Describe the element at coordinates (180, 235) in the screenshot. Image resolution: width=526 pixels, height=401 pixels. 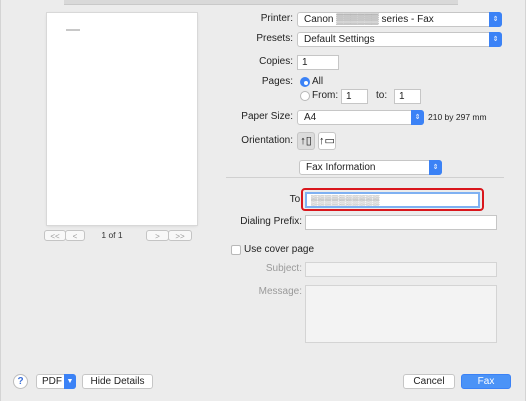
I see `last-page-button: >>` at that location.